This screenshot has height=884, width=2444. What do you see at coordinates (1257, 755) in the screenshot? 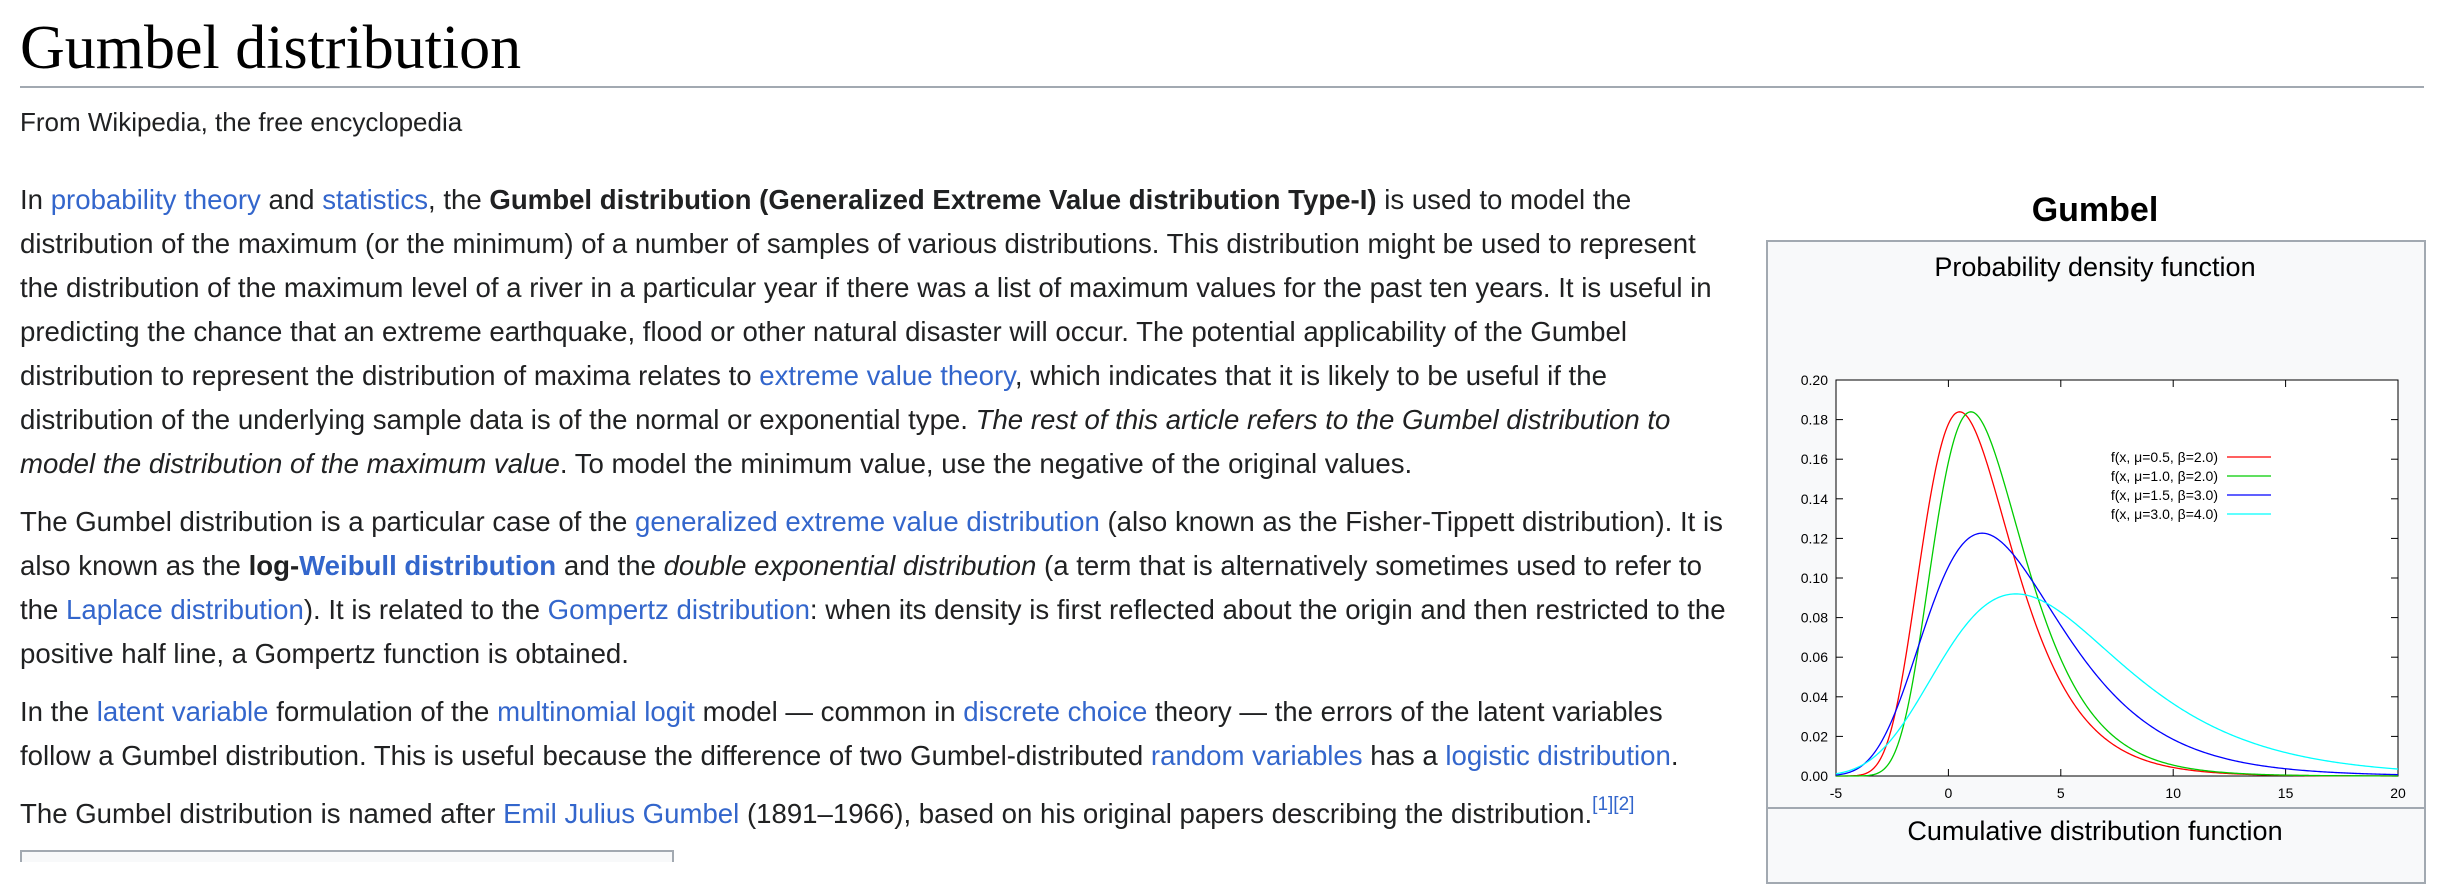
I see `link-random-variables: random variables` at bounding box center [1257, 755].